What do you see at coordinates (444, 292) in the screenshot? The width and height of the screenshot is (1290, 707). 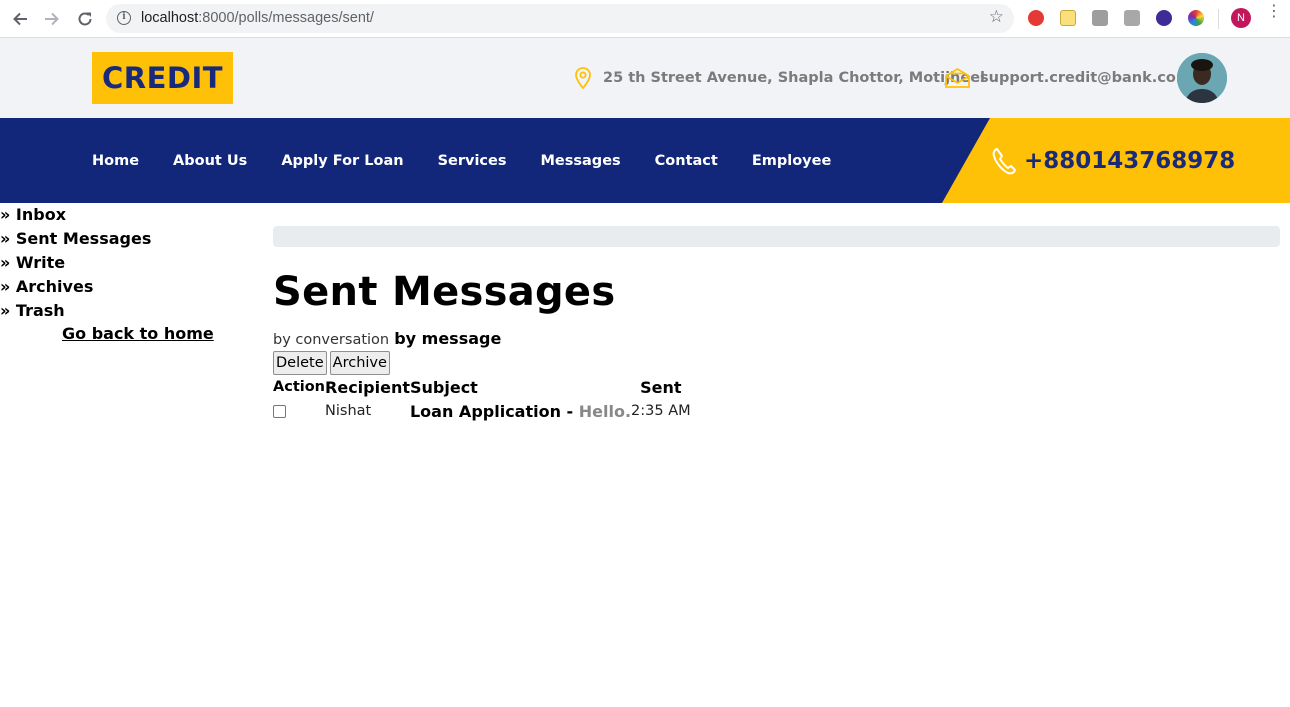 I see `page-title: Sent Messages` at bounding box center [444, 292].